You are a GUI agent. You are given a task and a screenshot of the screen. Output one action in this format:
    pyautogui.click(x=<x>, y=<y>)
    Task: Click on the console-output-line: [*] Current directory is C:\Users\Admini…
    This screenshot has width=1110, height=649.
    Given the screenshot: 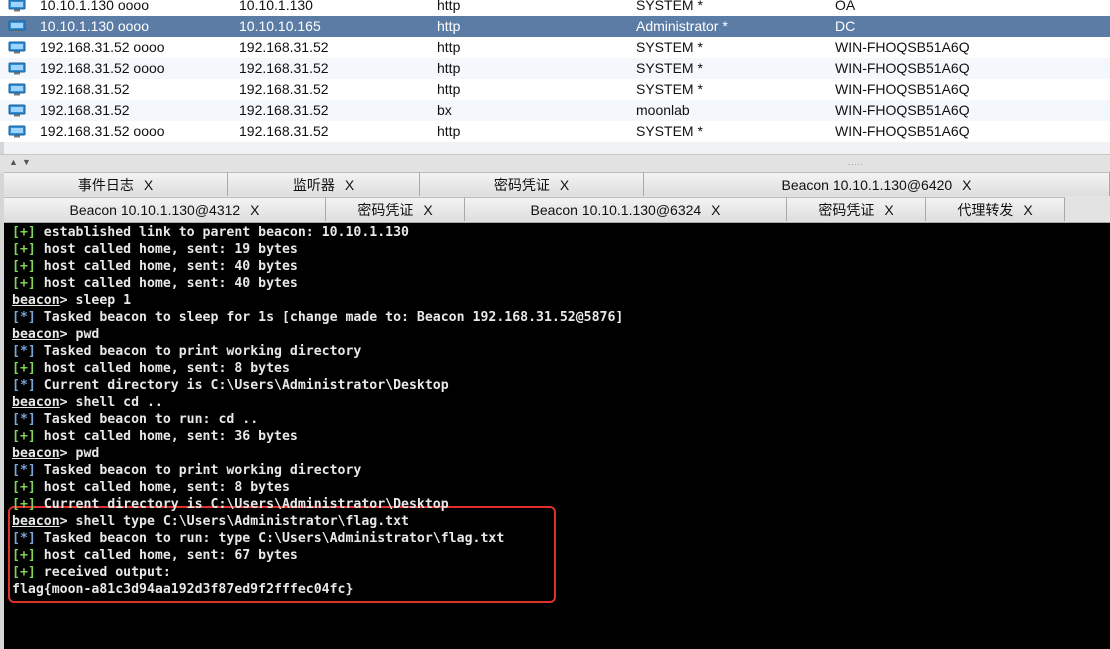 What is the action you would take?
    pyautogui.click(x=230, y=385)
    